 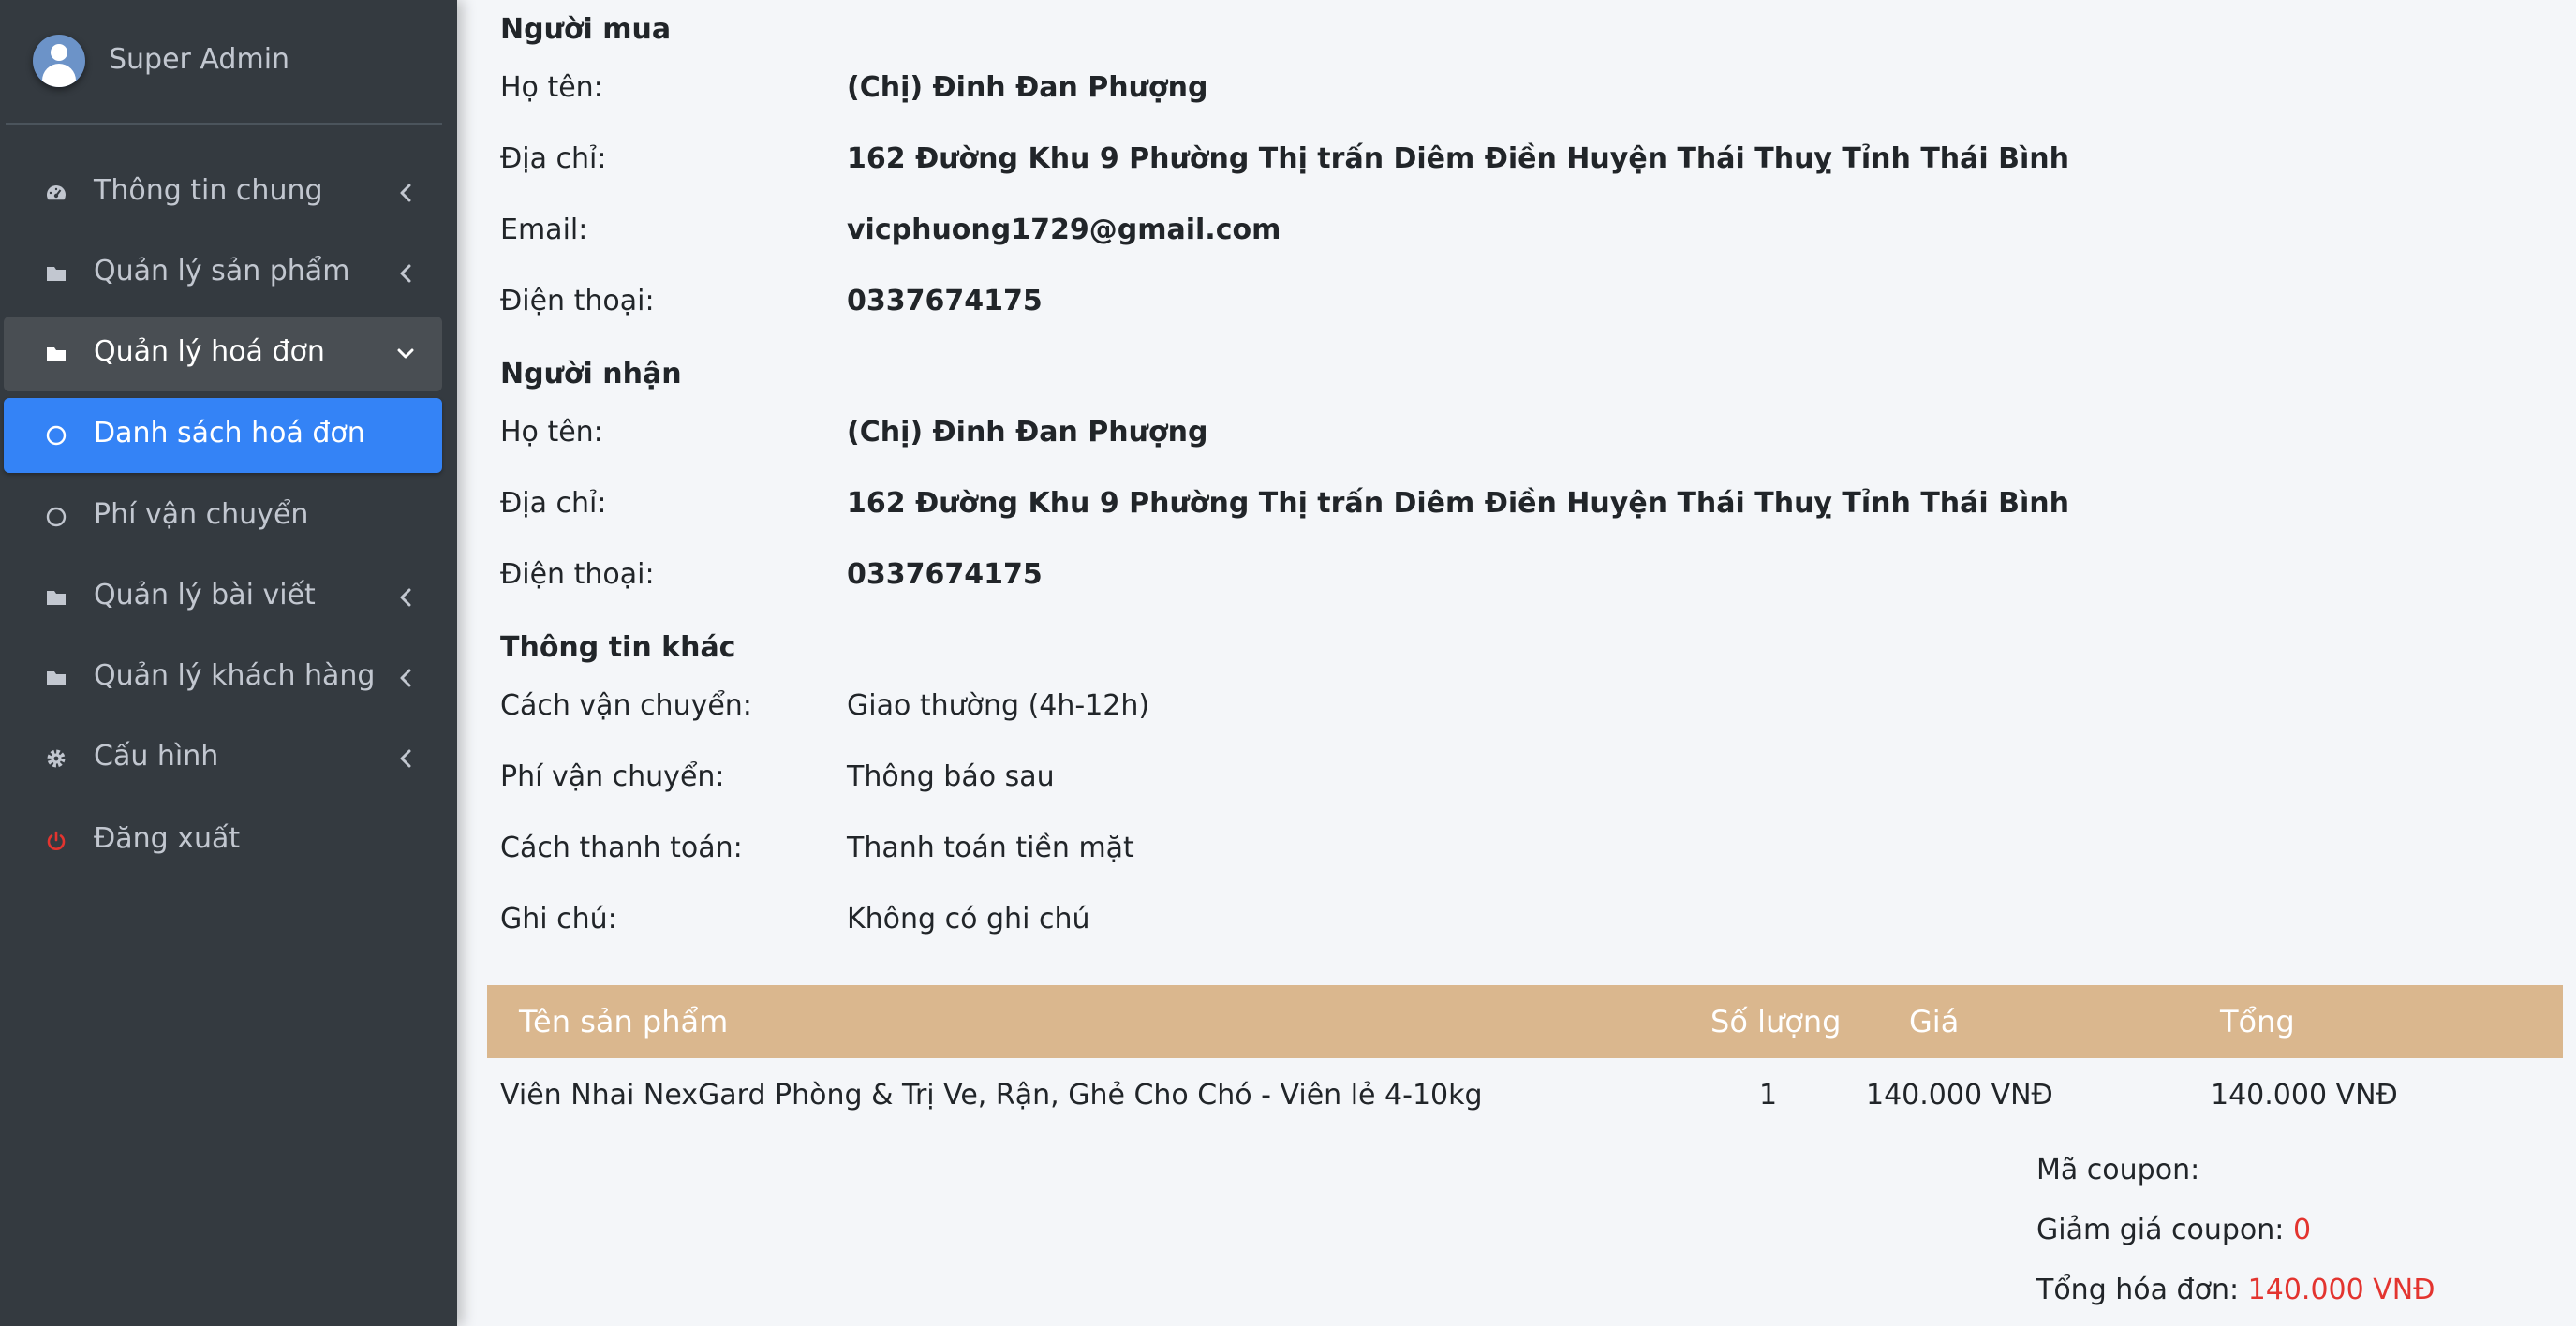 I want to click on power-icon, so click(x=56, y=841).